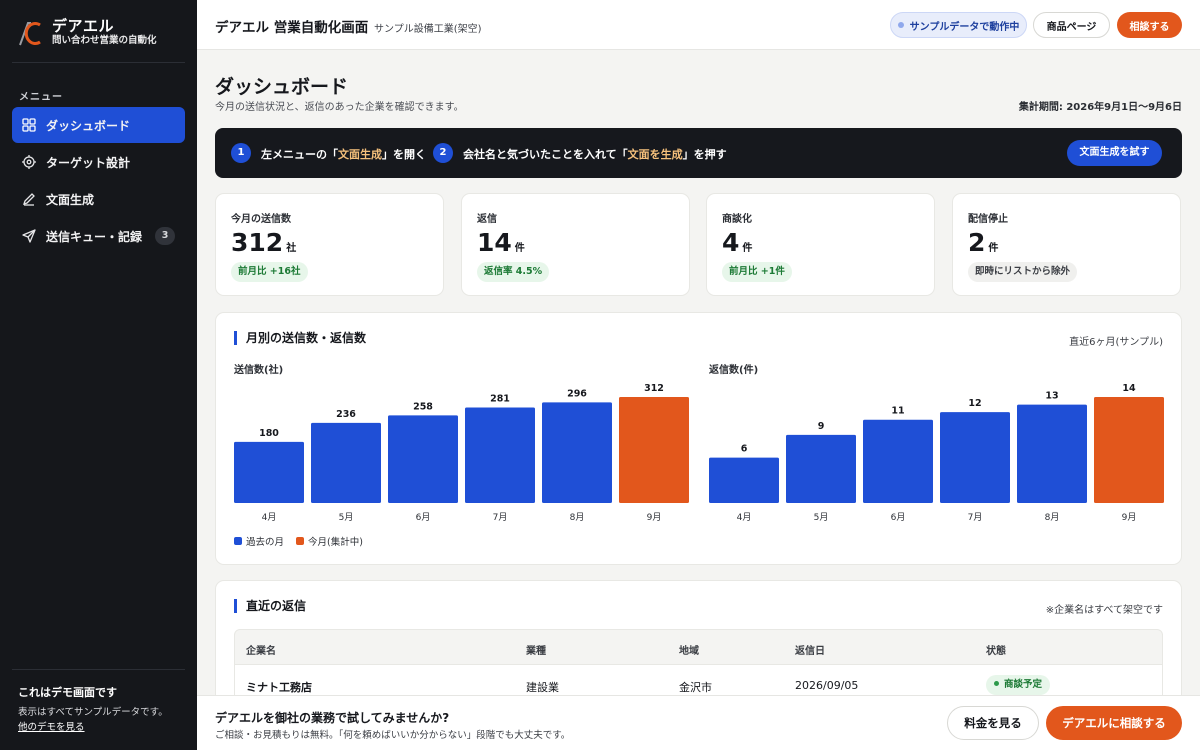 This screenshot has width=1200, height=750. I want to click on sidebar-item-target: ターゲット設計, so click(98, 162).